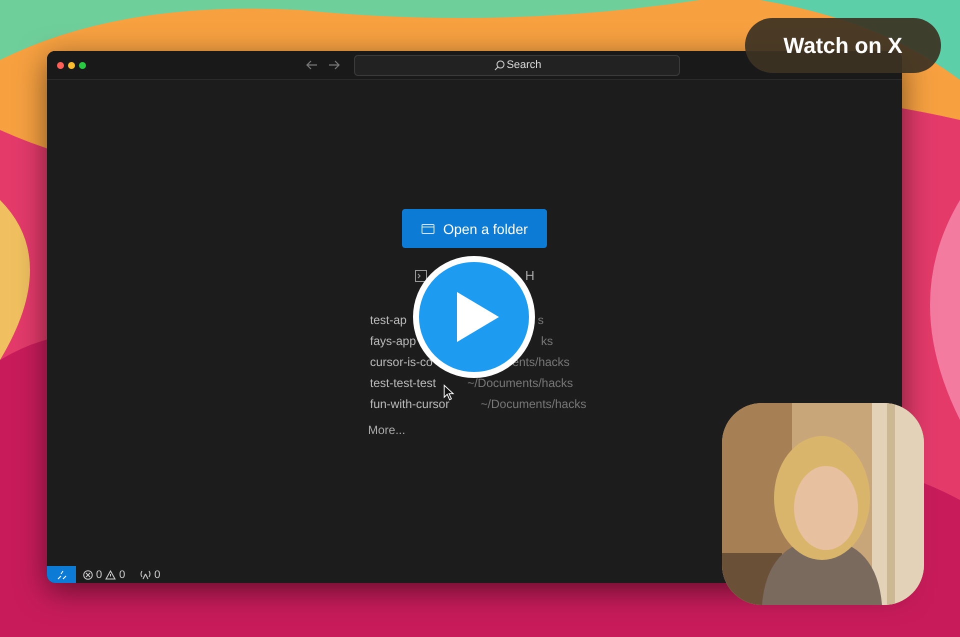 The height and width of the screenshot is (637, 960). What do you see at coordinates (388, 320) in the screenshot?
I see `recent-project: test-ap` at bounding box center [388, 320].